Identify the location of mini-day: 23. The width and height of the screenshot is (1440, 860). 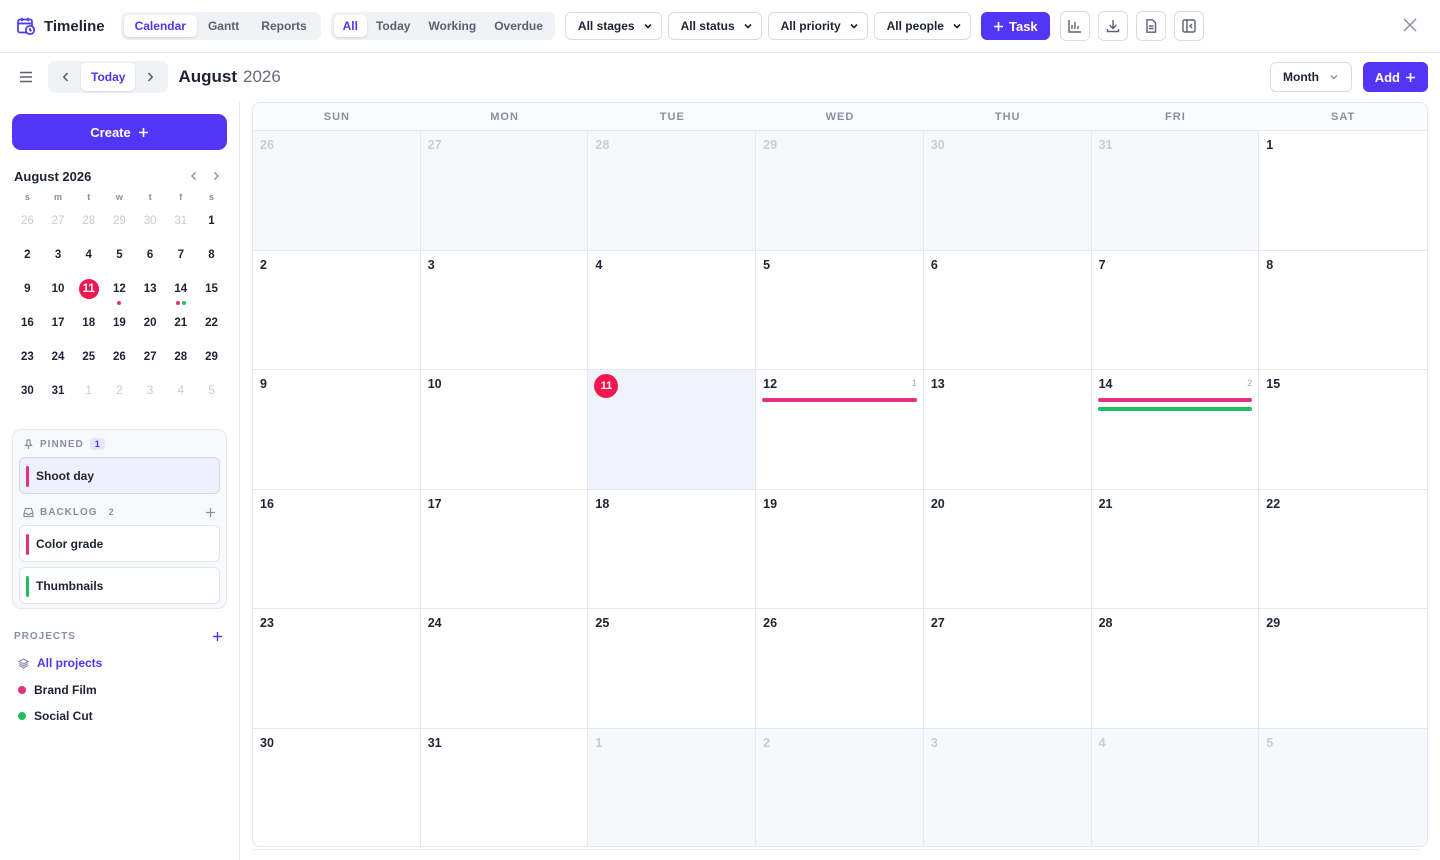
(27, 359).